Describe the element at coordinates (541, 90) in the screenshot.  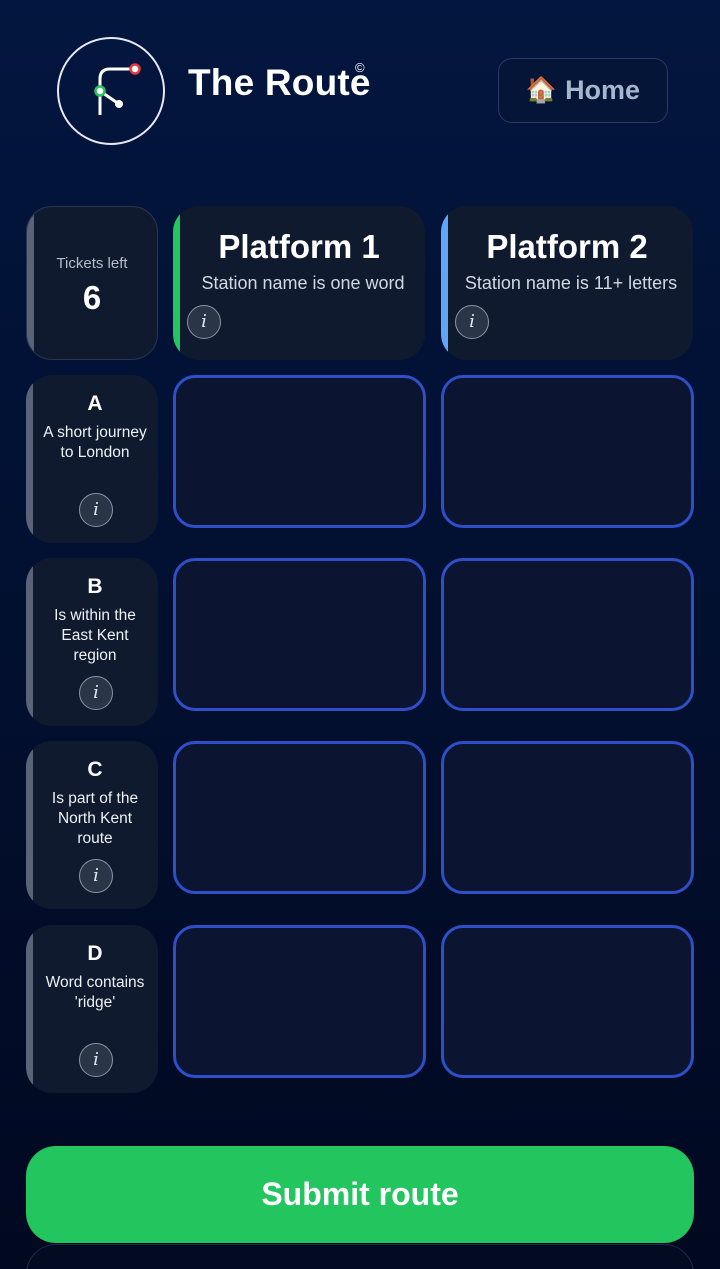
I see `home-icon: 🏠` at that location.